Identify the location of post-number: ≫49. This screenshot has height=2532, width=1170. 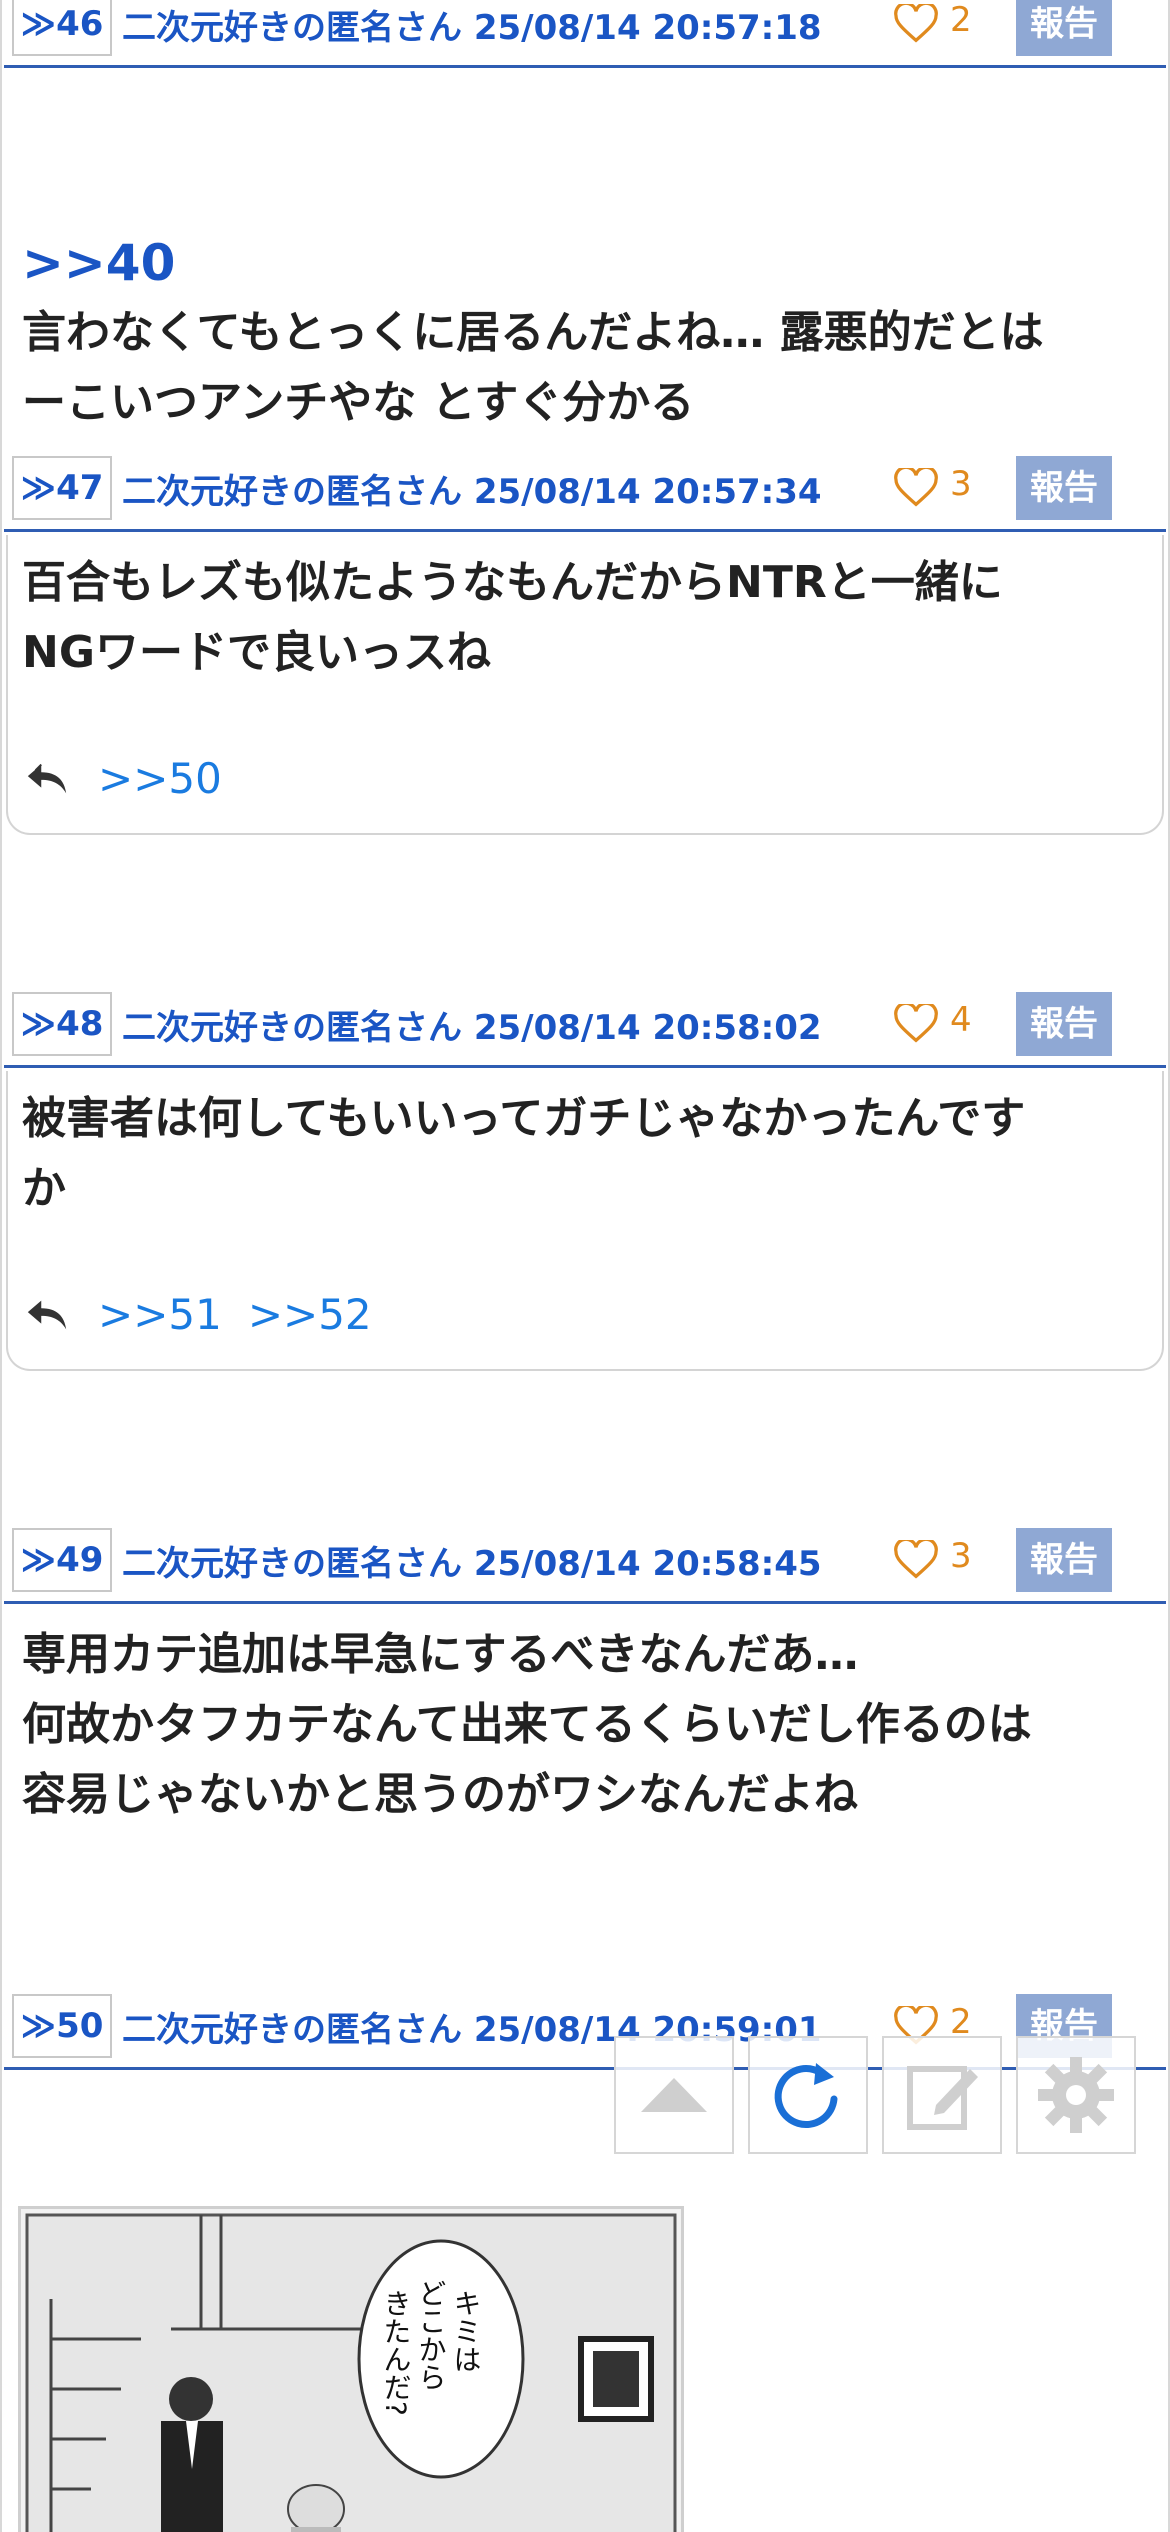
(62, 1560).